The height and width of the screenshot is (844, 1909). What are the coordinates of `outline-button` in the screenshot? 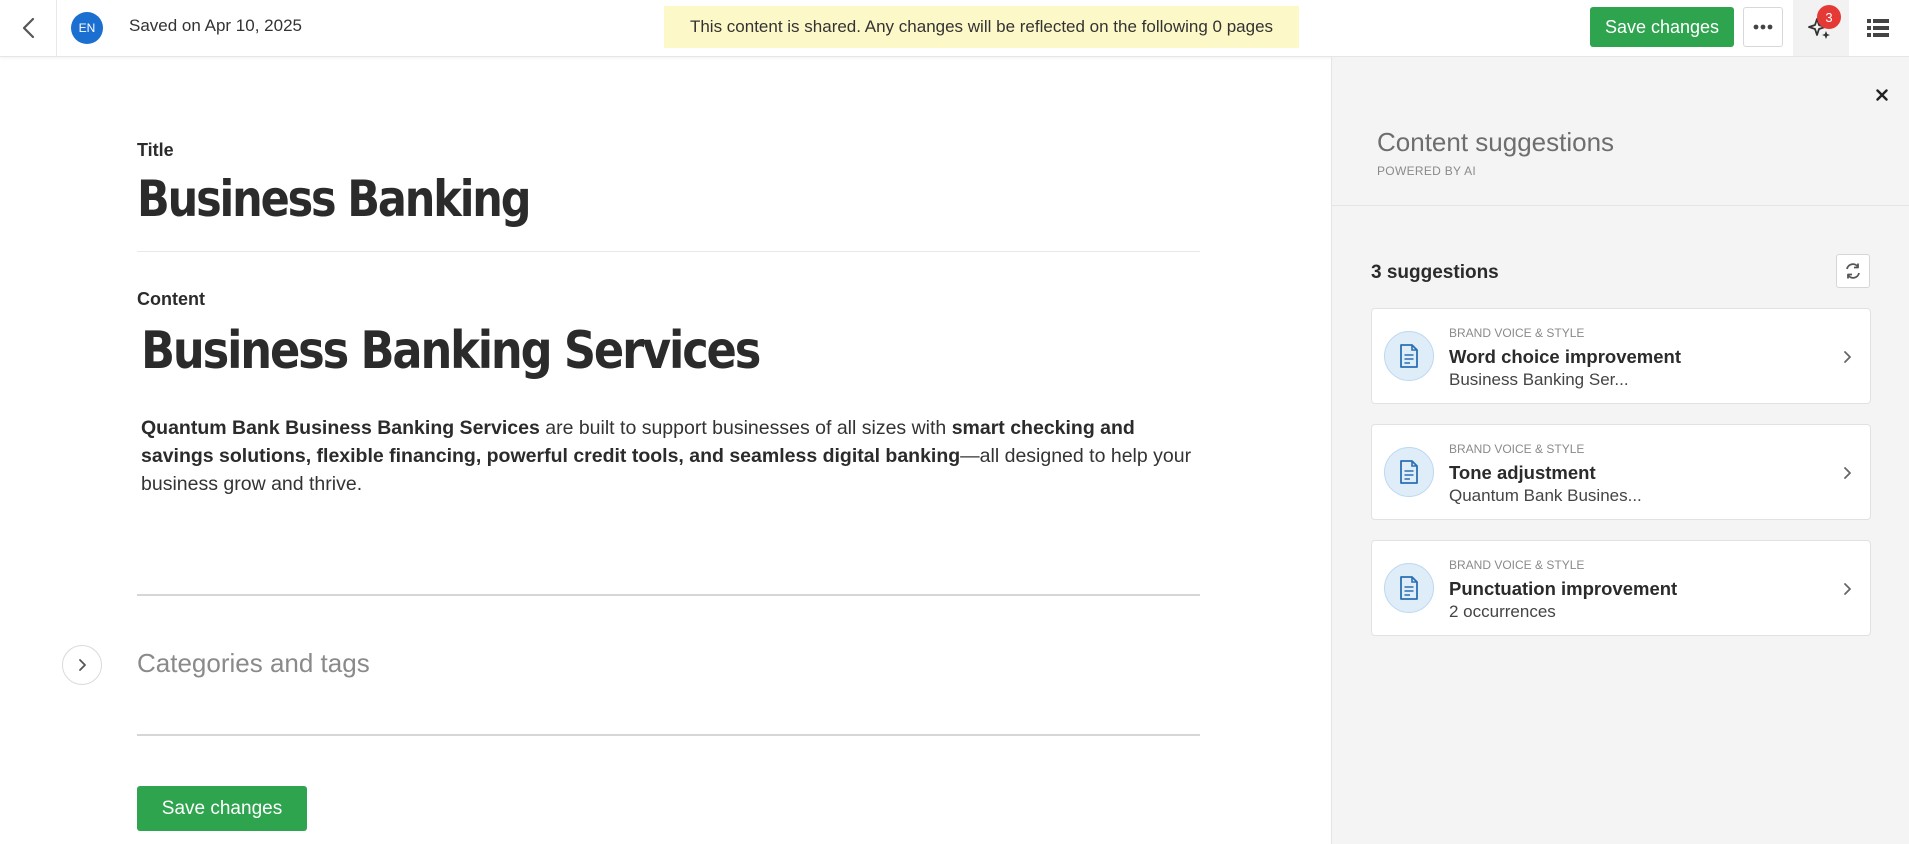 It's located at (1878, 28).